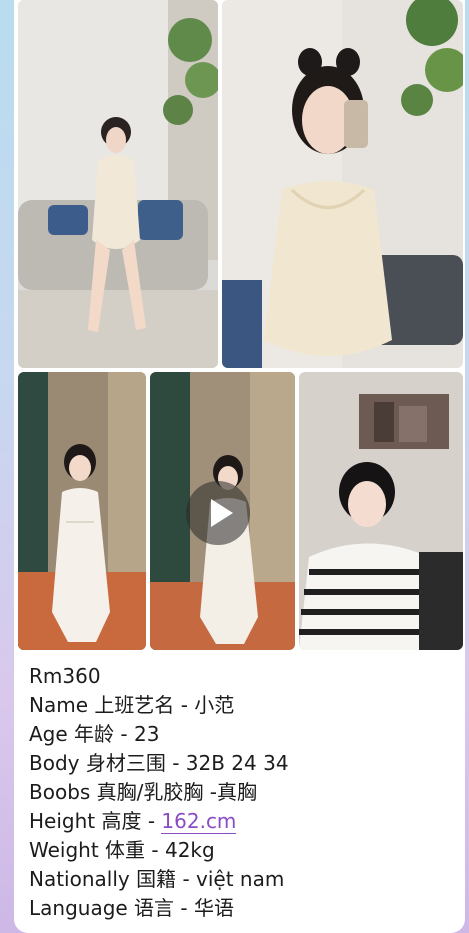 This screenshot has height=933, width=469. I want to click on photo-lace-dress, so click(82, 511).